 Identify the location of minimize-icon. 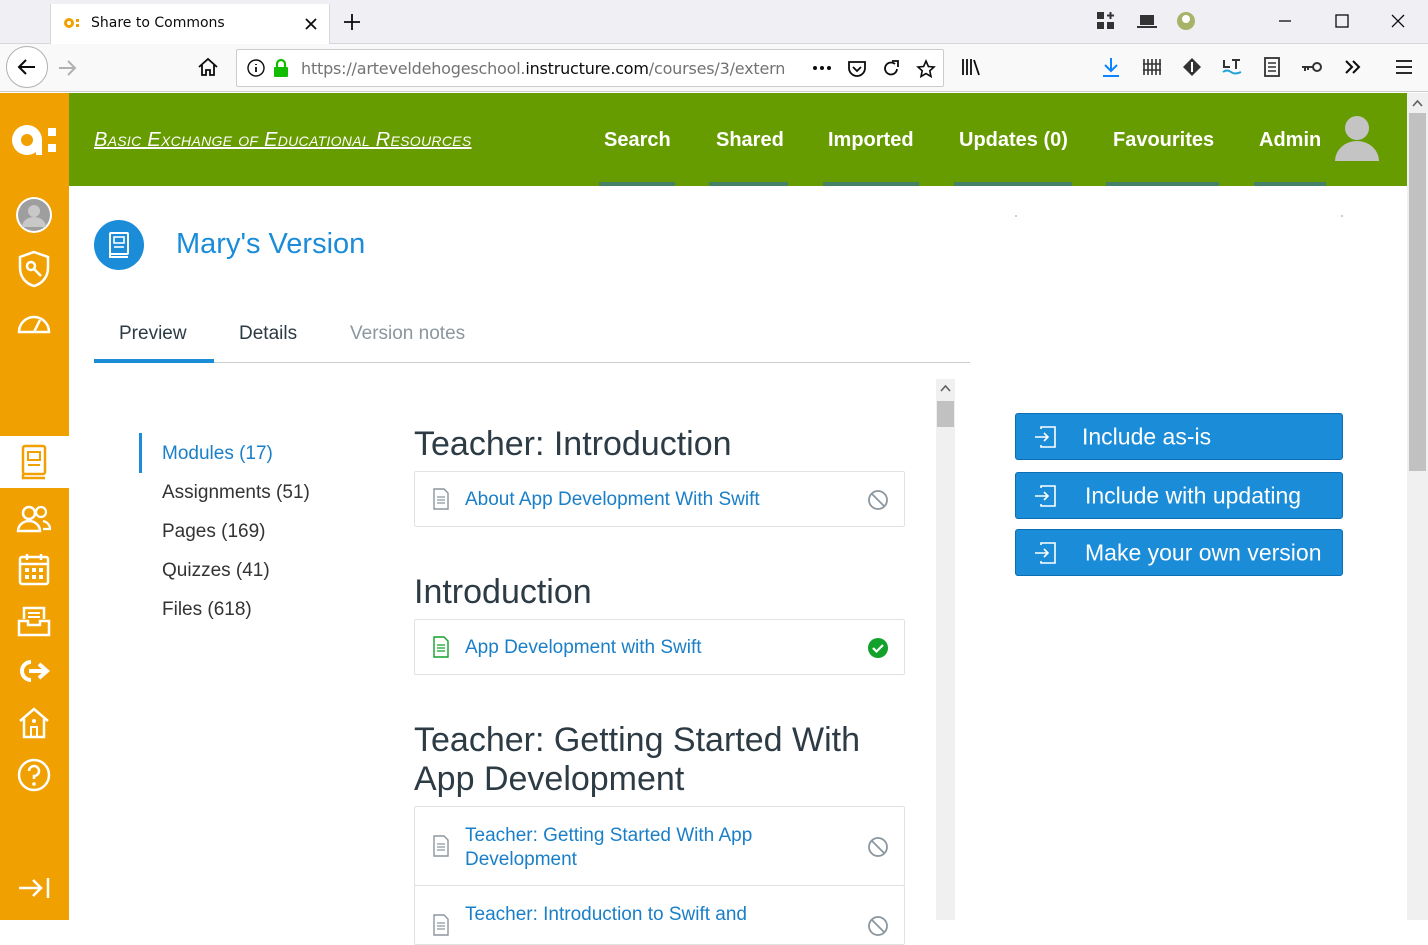
(1285, 21).